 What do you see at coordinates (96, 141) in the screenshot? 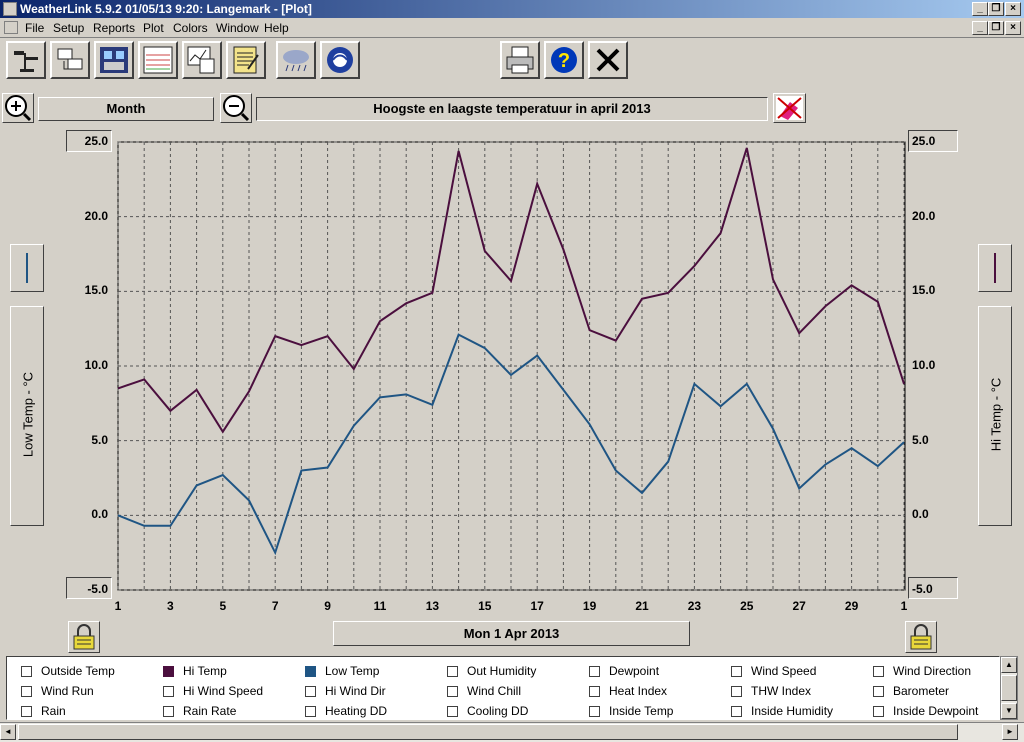
I see `y-tick-left: 25.0` at bounding box center [96, 141].